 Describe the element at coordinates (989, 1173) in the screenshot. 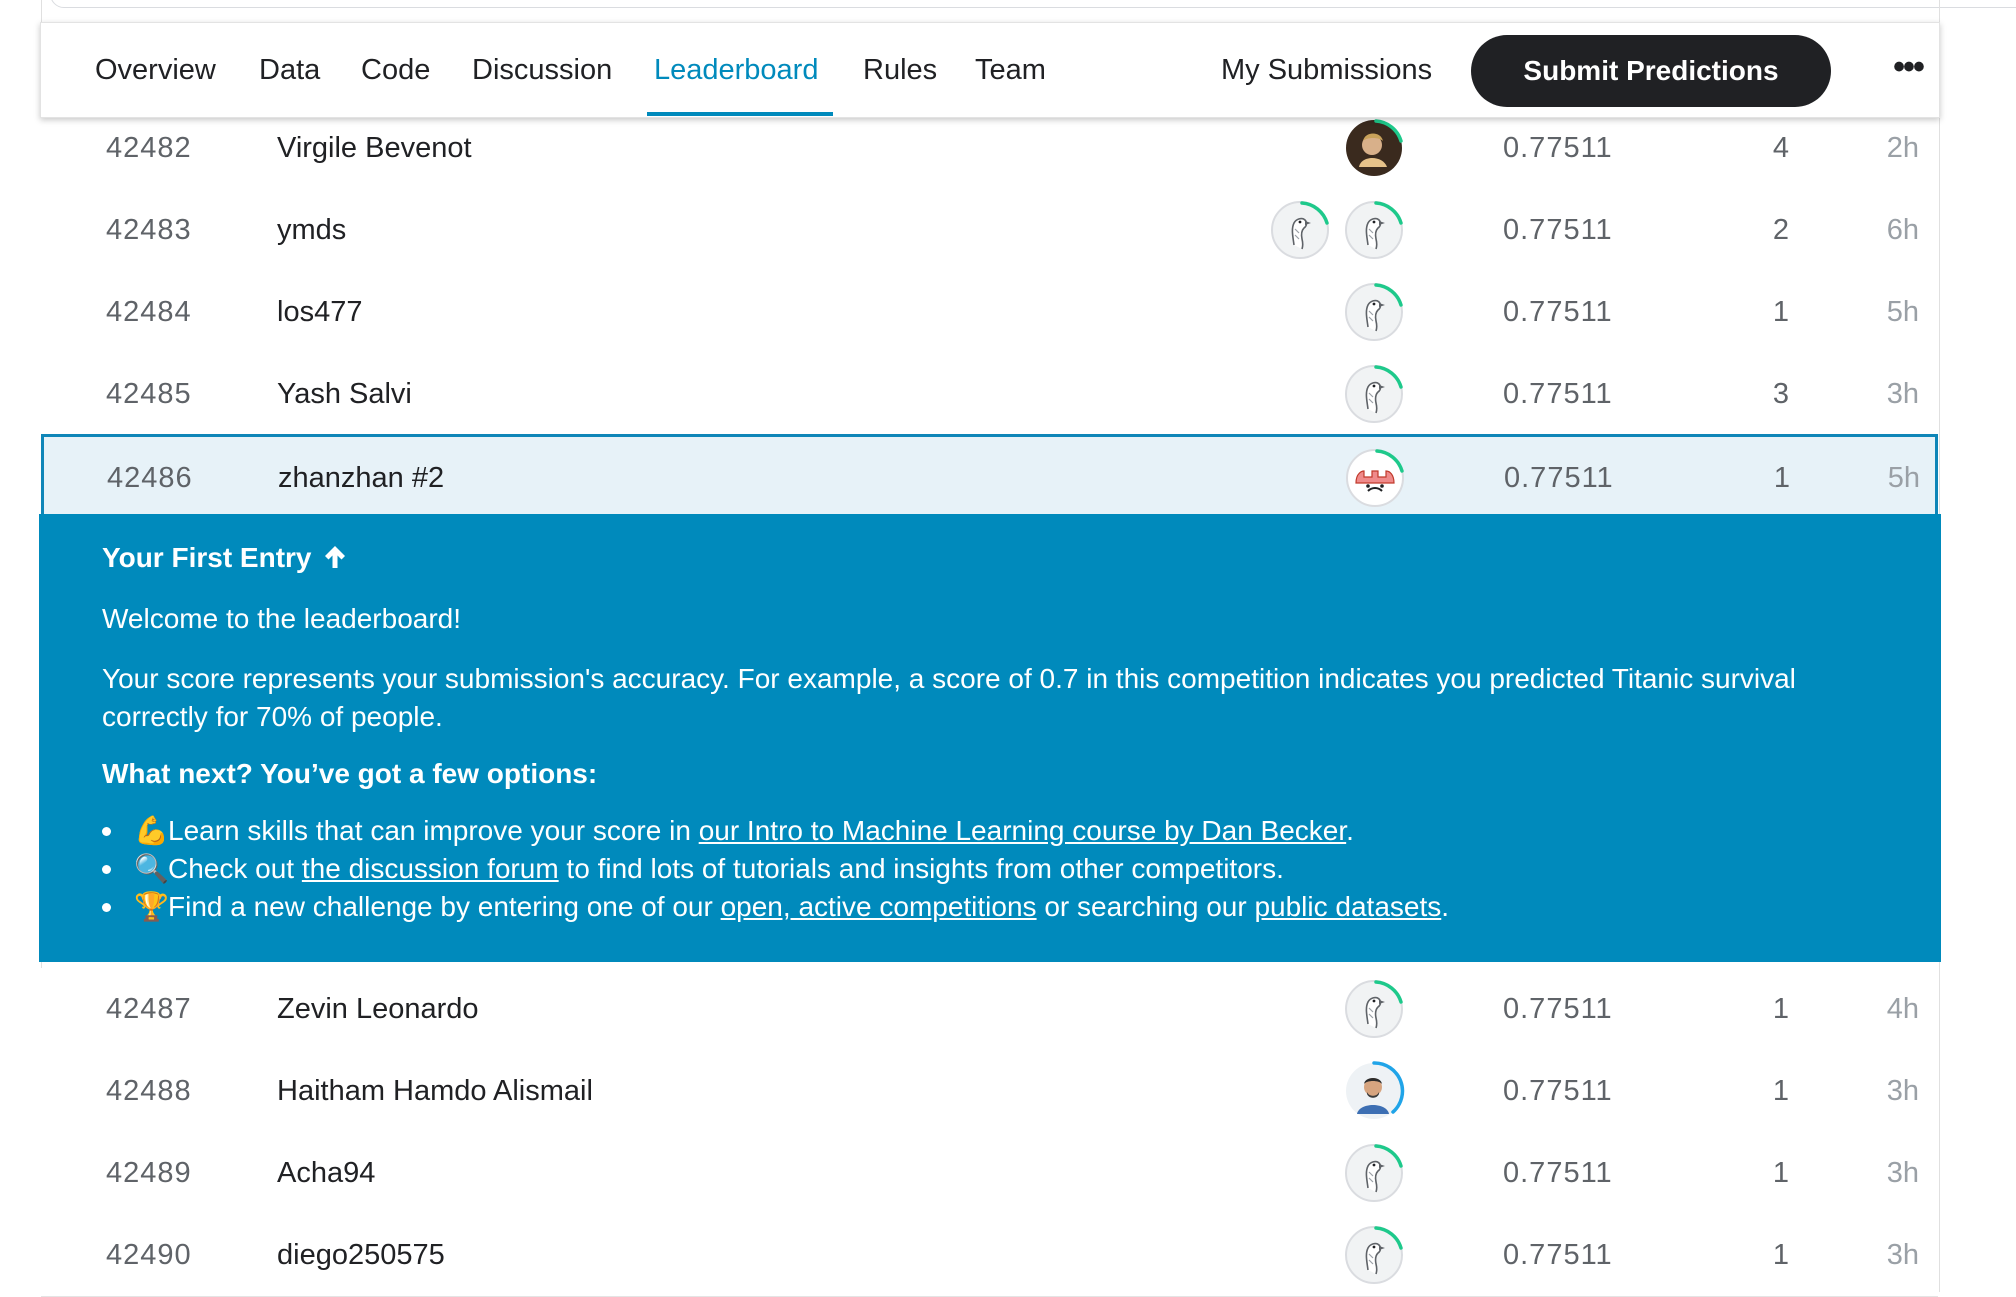

I see `table-row: 42489 Acha94 0.77511 1 3h` at that location.